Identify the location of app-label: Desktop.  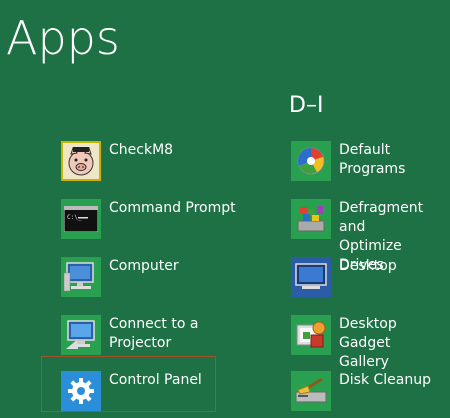
(368, 266).